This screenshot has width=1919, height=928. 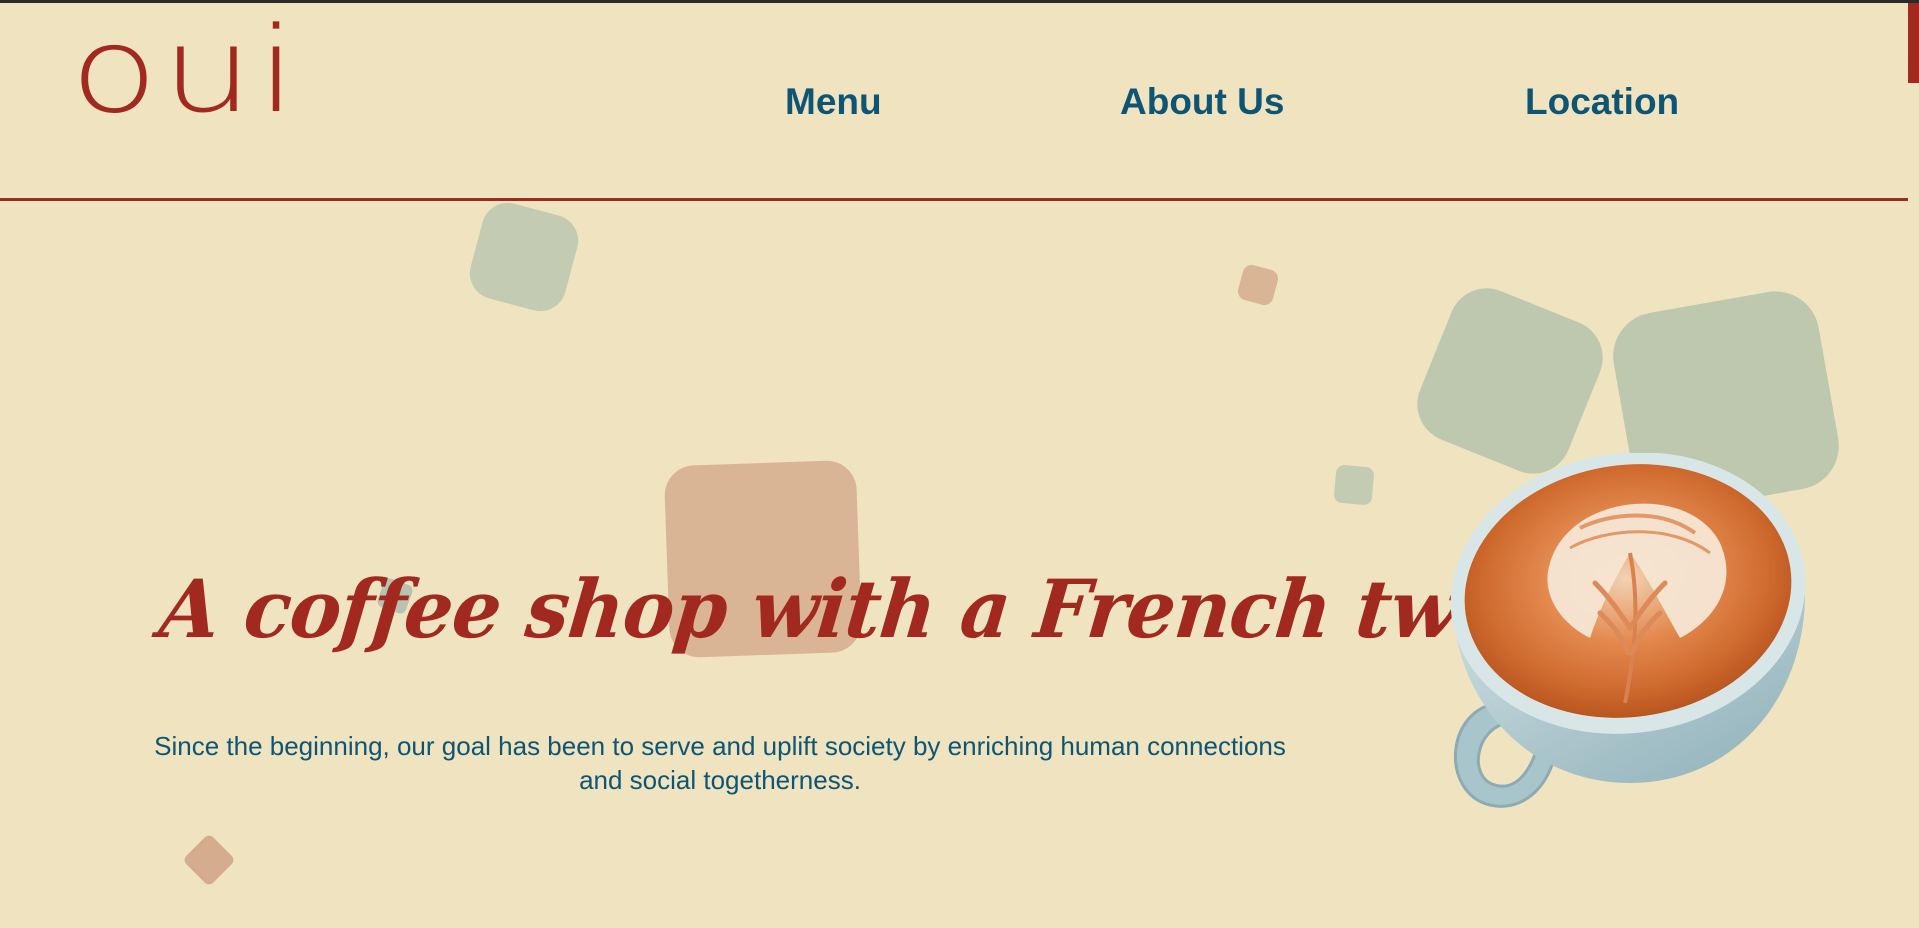 What do you see at coordinates (1202, 102) in the screenshot?
I see `nav-link-about-us: About Us` at bounding box center [1202, 102].